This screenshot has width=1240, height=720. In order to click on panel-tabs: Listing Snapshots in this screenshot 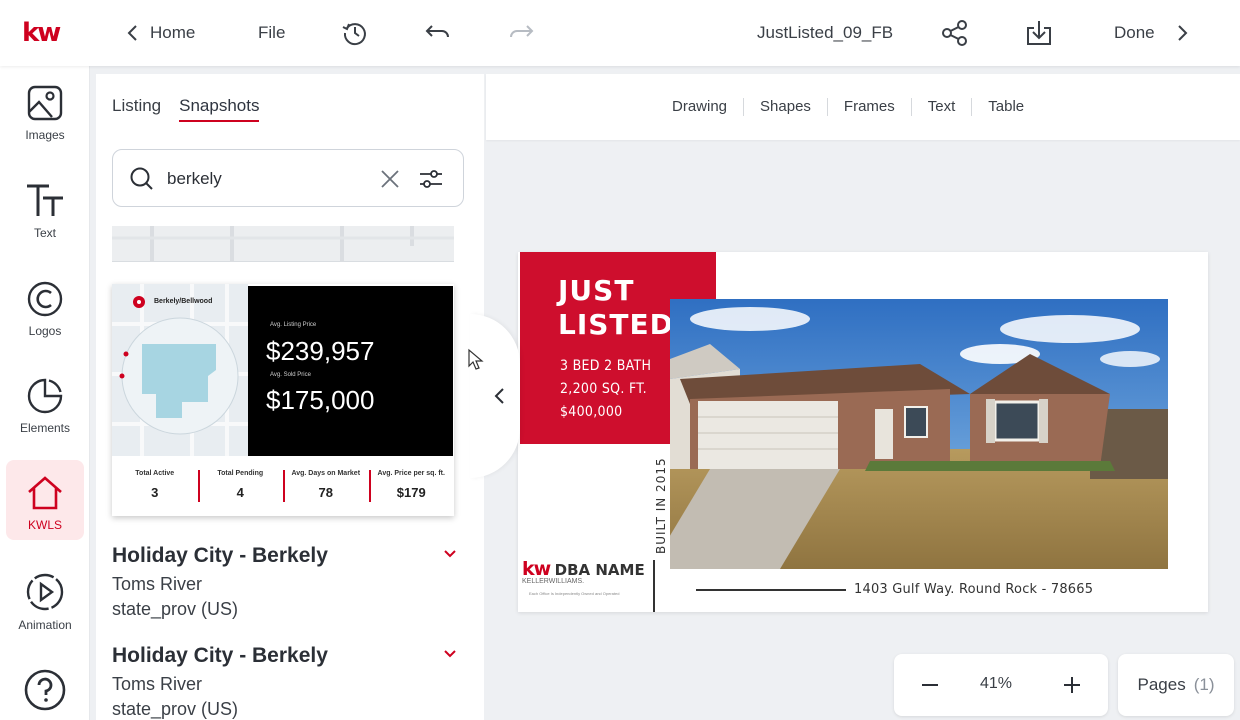, I will do `click(186, 109)`.